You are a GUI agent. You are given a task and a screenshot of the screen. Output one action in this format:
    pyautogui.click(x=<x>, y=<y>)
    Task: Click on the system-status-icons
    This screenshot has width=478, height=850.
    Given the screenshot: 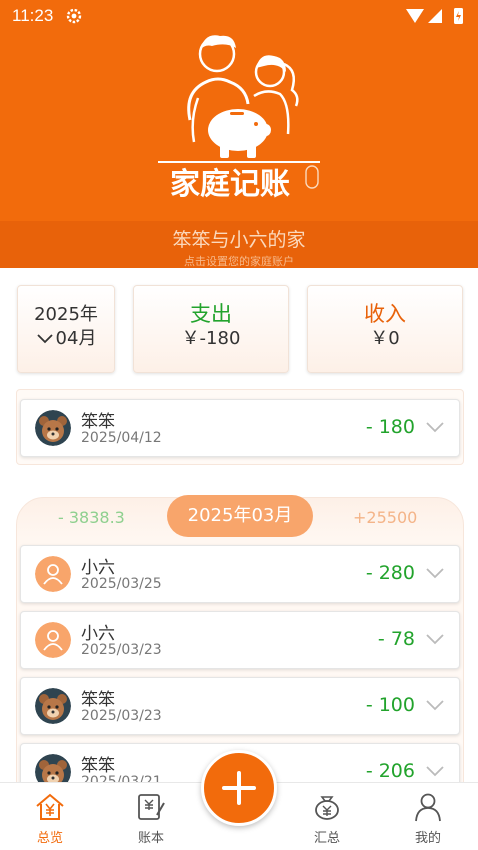 What is the action you would take?
    pyautogui.click(x=434, y=16)
    